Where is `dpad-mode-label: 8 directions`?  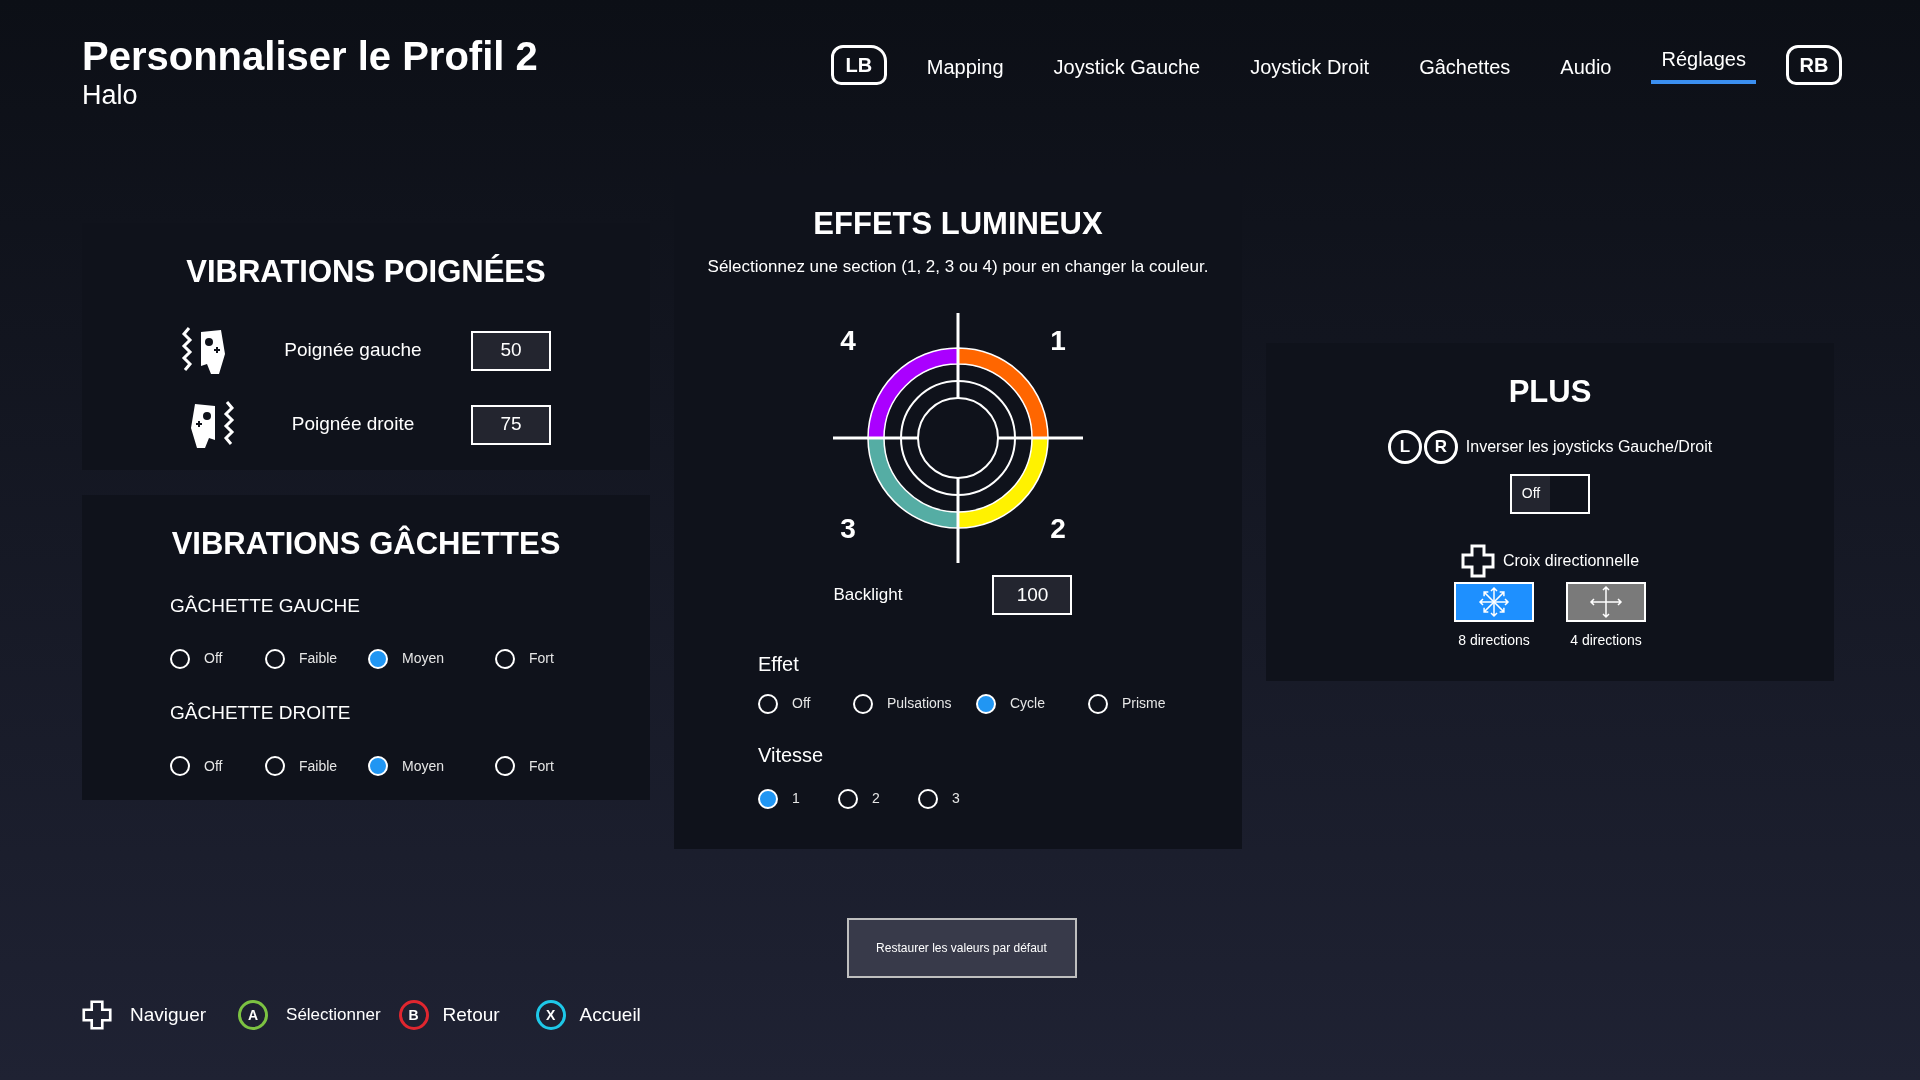
dpad-mode-label: 8 directions is located at coordinates (1494, 640).